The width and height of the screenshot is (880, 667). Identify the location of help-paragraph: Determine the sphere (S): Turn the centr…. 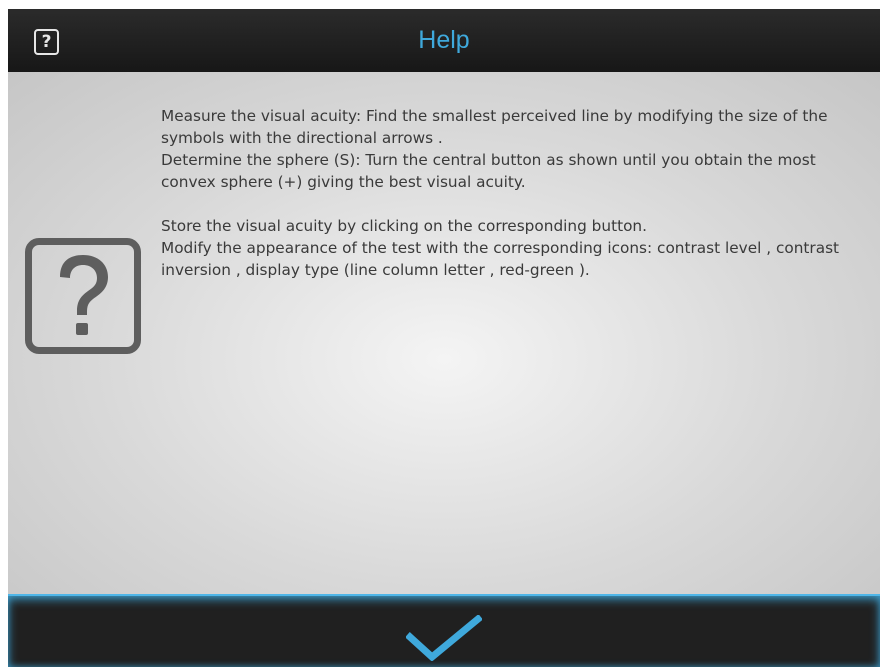
(488, 171).